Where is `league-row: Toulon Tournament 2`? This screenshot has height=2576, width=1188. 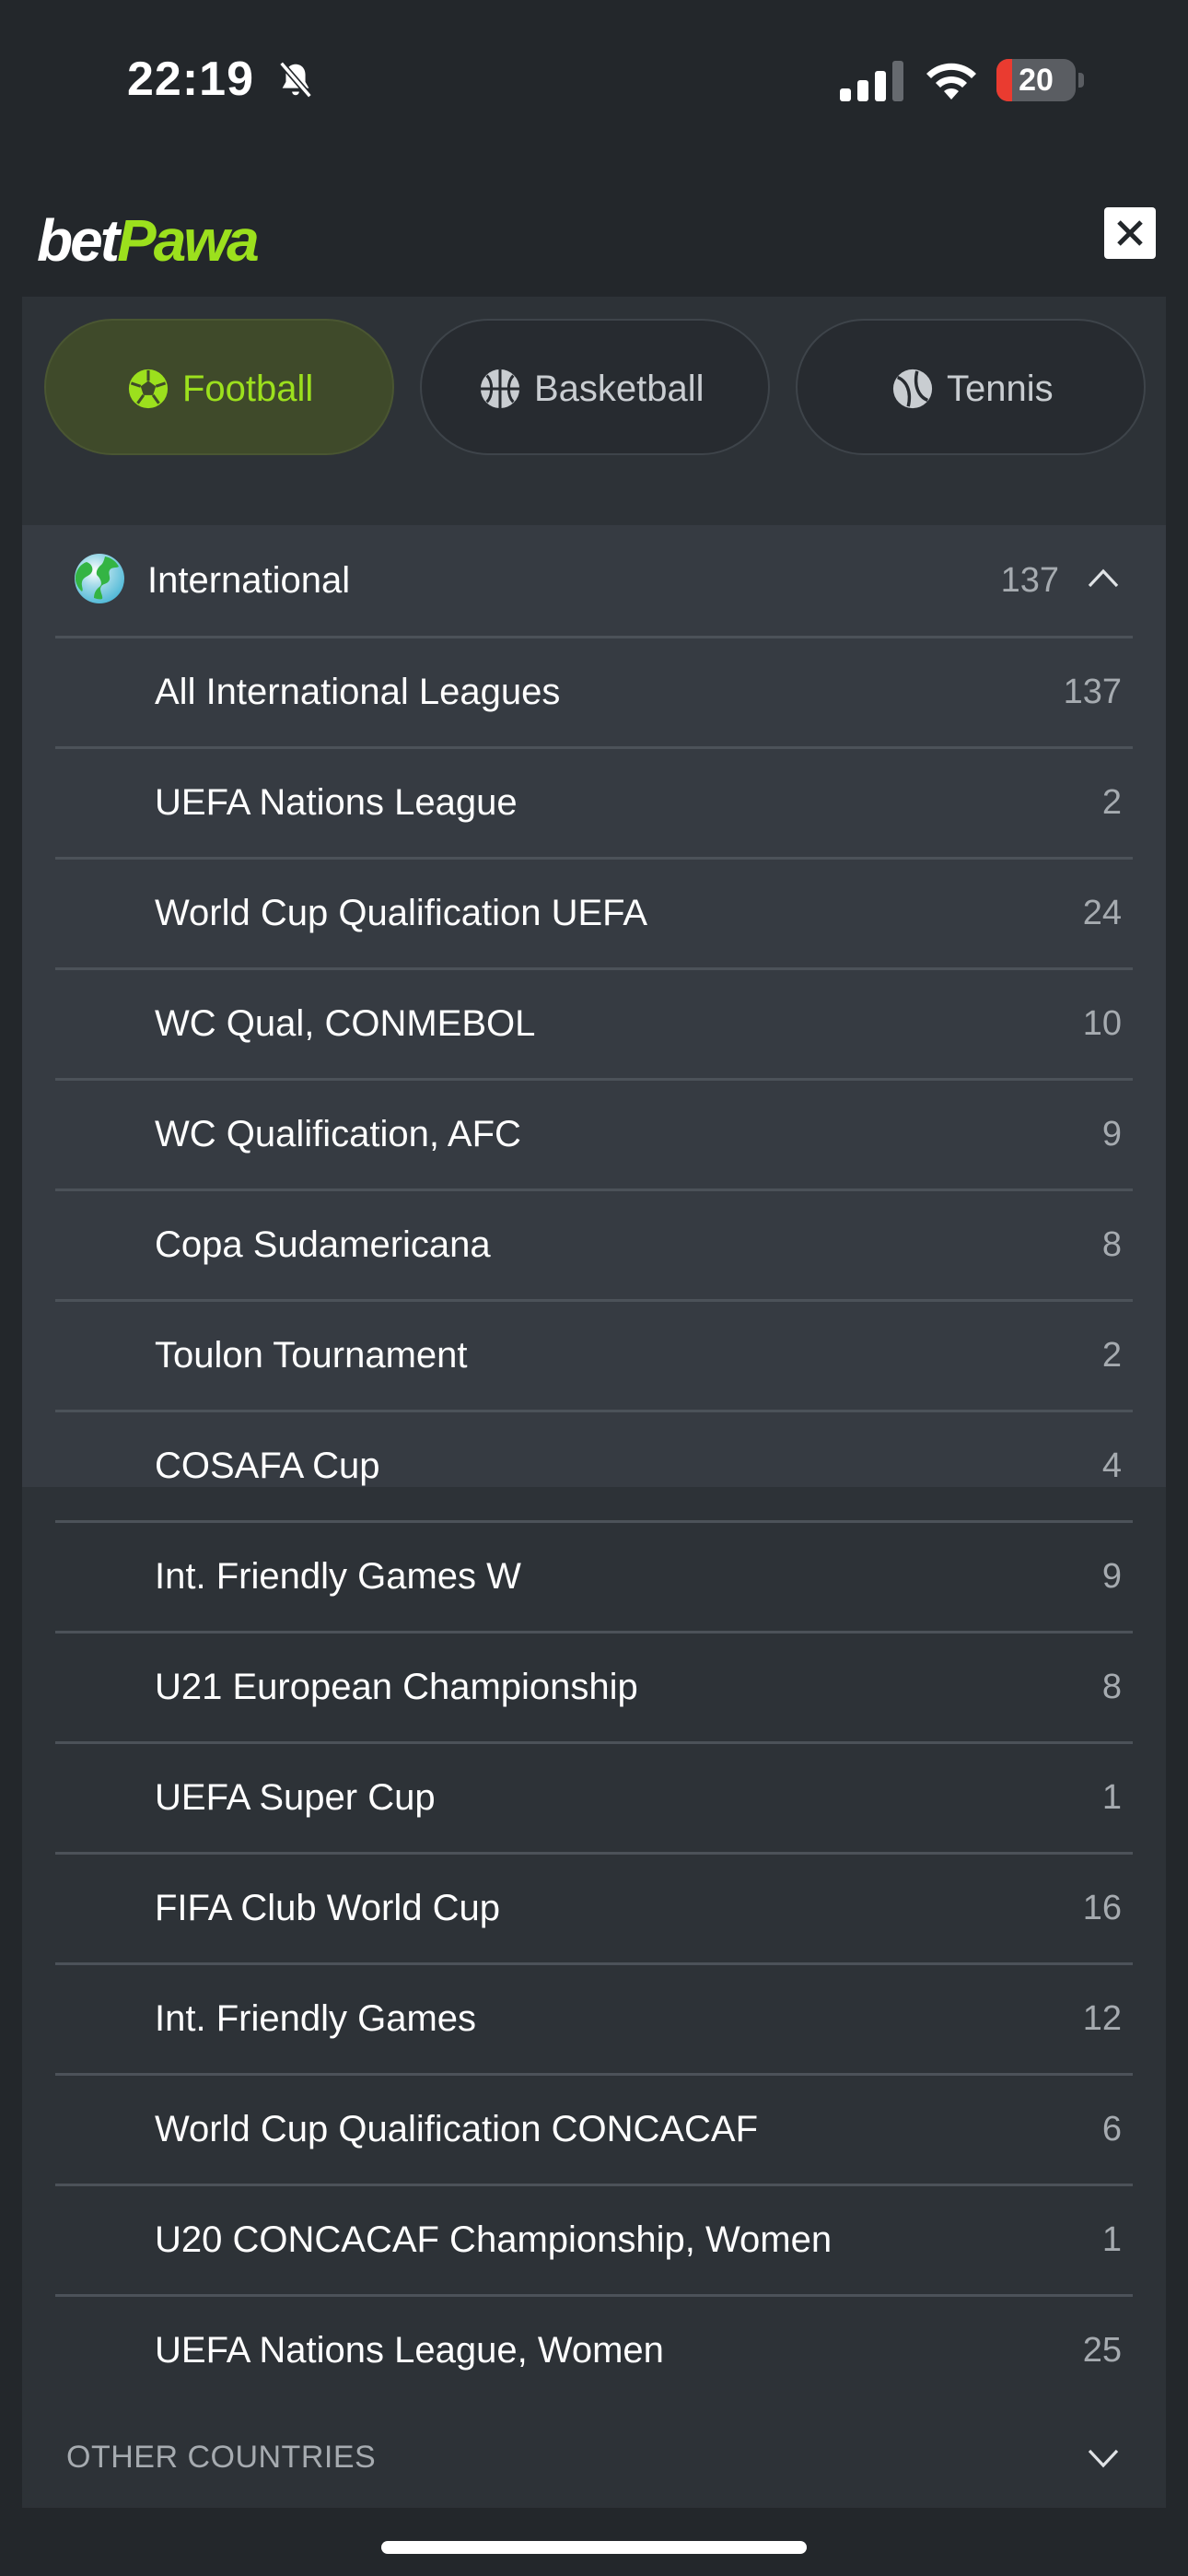
league-row: Toulon Tournament 2 is located at coordinates (594, 1354).